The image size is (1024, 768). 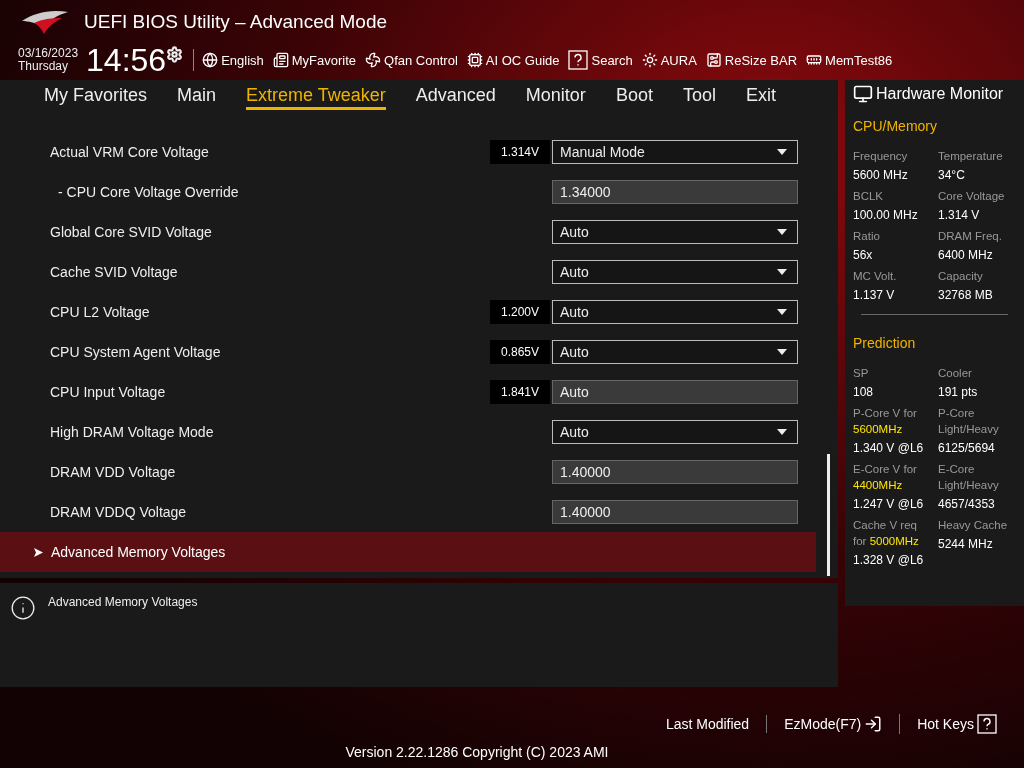 I want to click on monitor-icon, so click(x=863, y=94).